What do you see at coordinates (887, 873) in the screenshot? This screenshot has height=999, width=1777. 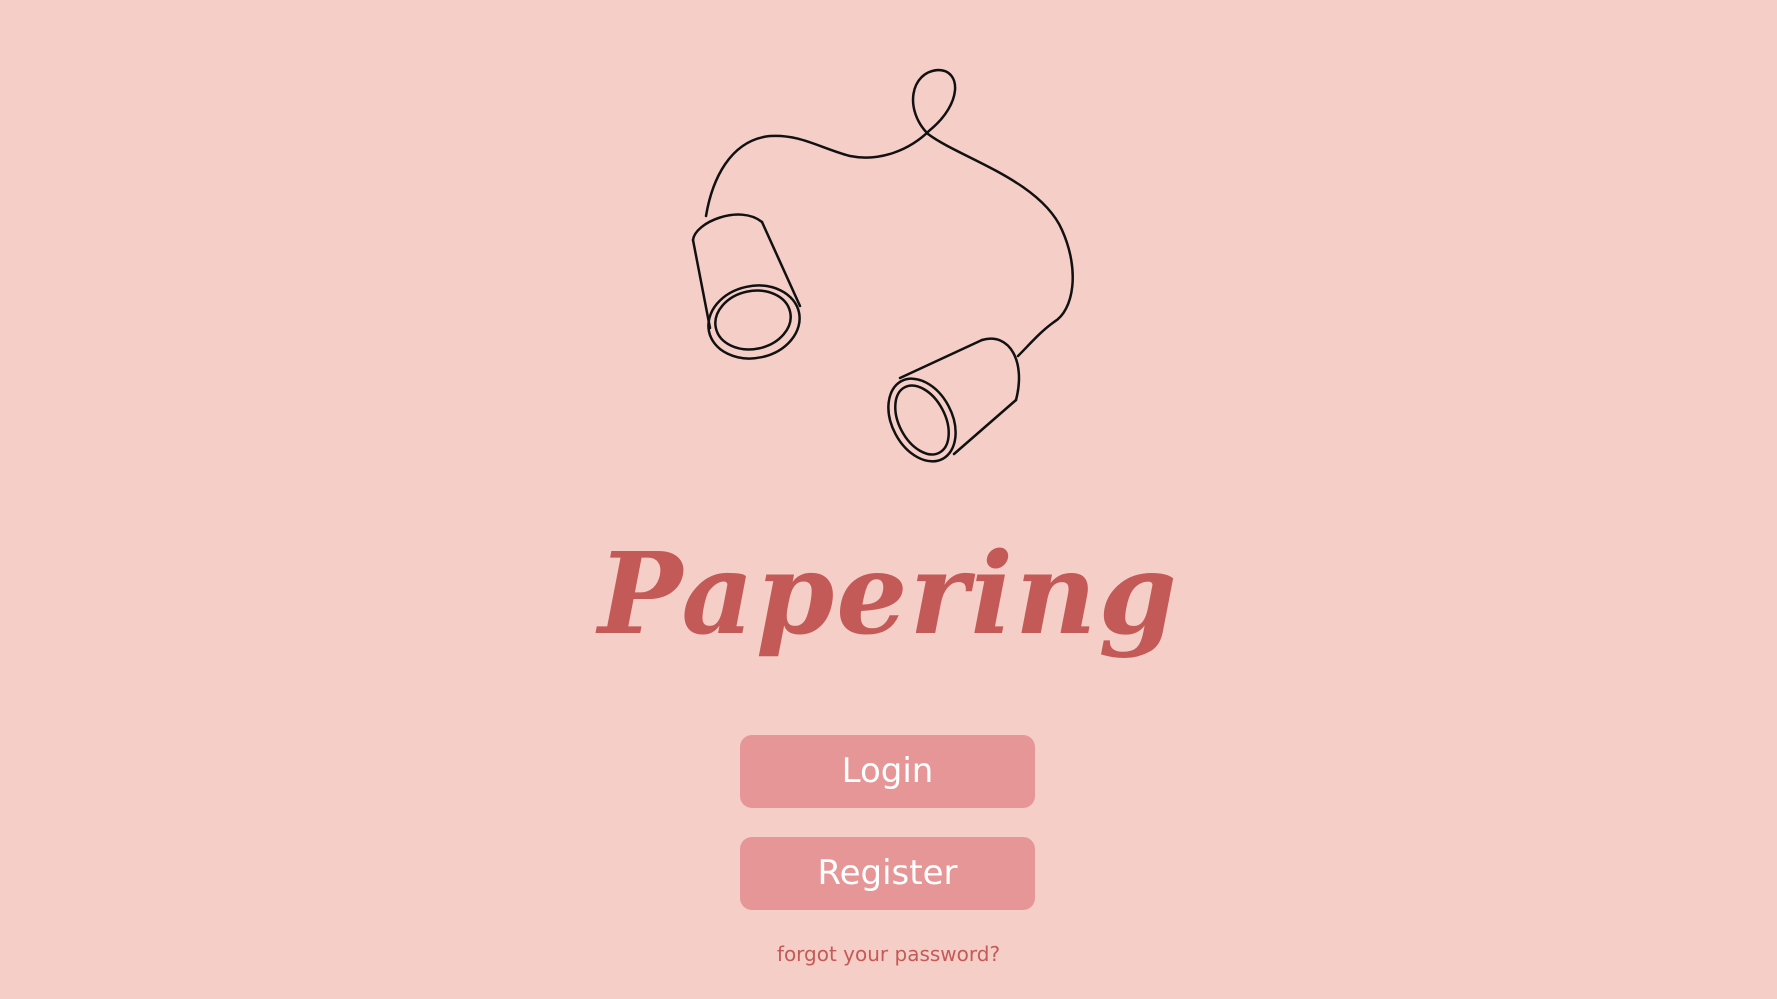 I see `register-button: Register` at bounding box center [887, 873].